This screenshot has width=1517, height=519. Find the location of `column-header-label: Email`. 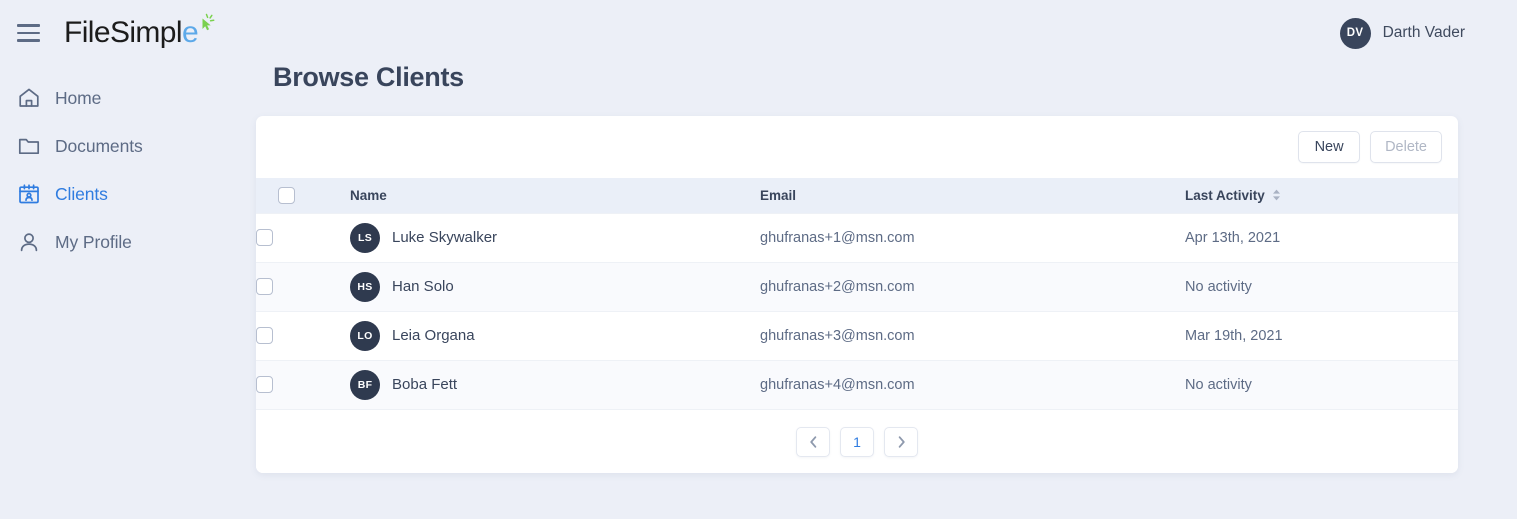

column-header-label: Email is located at coordinates (778, 195).